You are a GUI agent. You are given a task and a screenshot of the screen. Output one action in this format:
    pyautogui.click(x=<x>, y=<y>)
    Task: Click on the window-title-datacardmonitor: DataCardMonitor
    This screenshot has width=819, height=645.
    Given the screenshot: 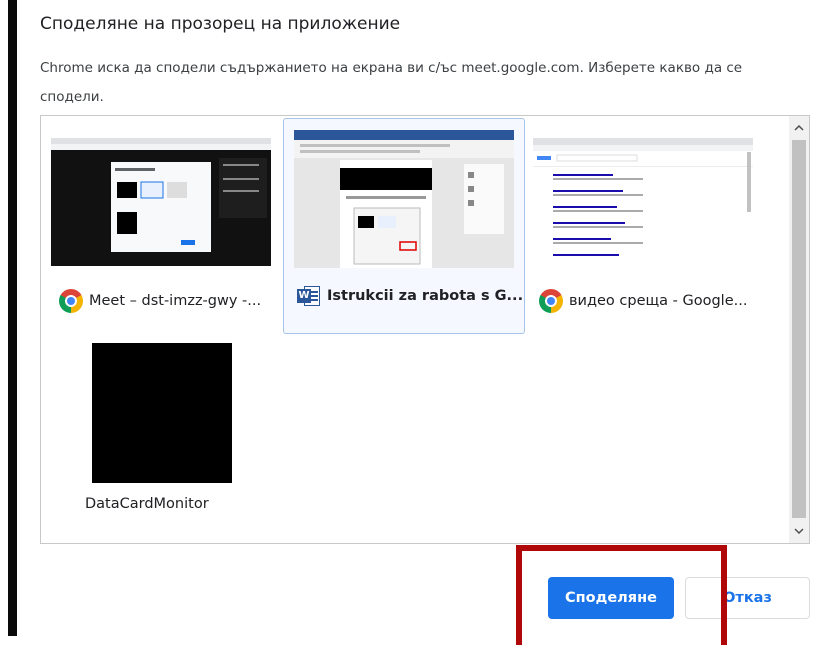 What is the action you would take?
    pyautogui.click(x=147, y=504)
    